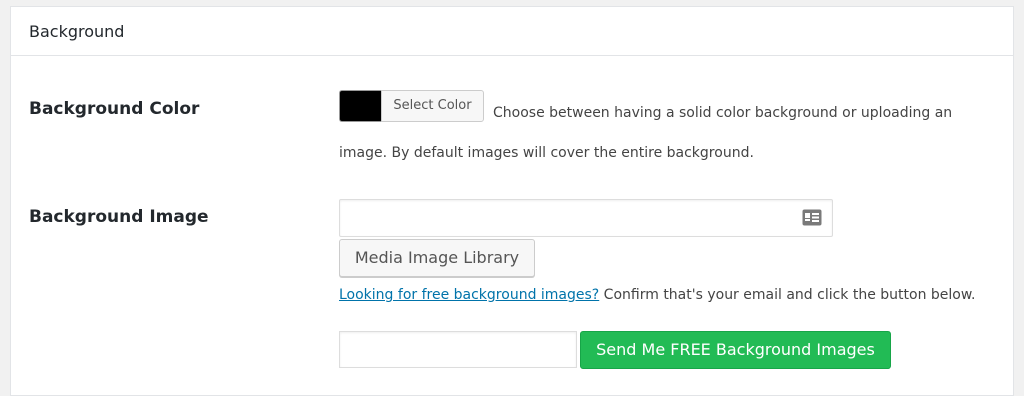 The image size is (1024, 396). Describe the element at coordinates (469, 295) in the screenshot. I see `free-background-images-link: Looking for free background images?` at that location.